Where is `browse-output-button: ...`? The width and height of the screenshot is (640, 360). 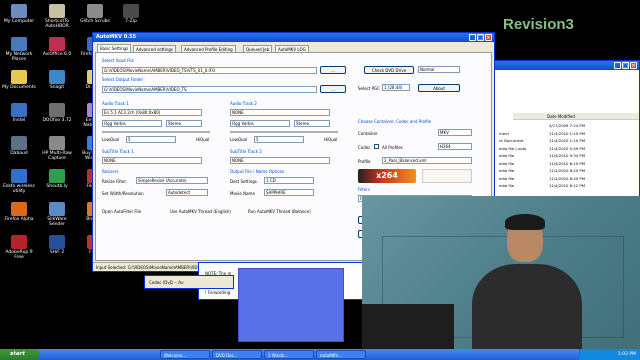 browse-output-button: ... is located at coordinates (333, 89).